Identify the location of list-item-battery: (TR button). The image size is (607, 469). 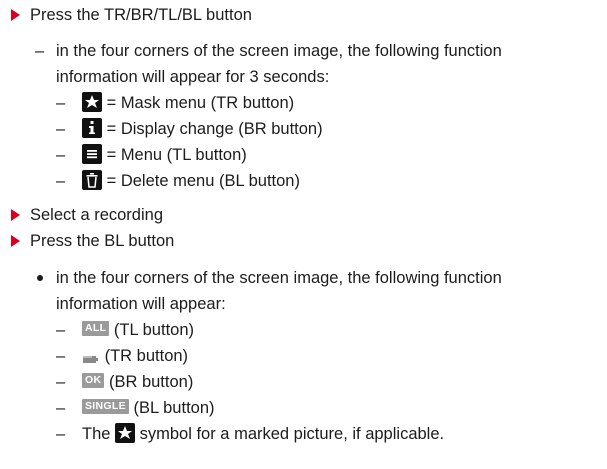
(135, 356).